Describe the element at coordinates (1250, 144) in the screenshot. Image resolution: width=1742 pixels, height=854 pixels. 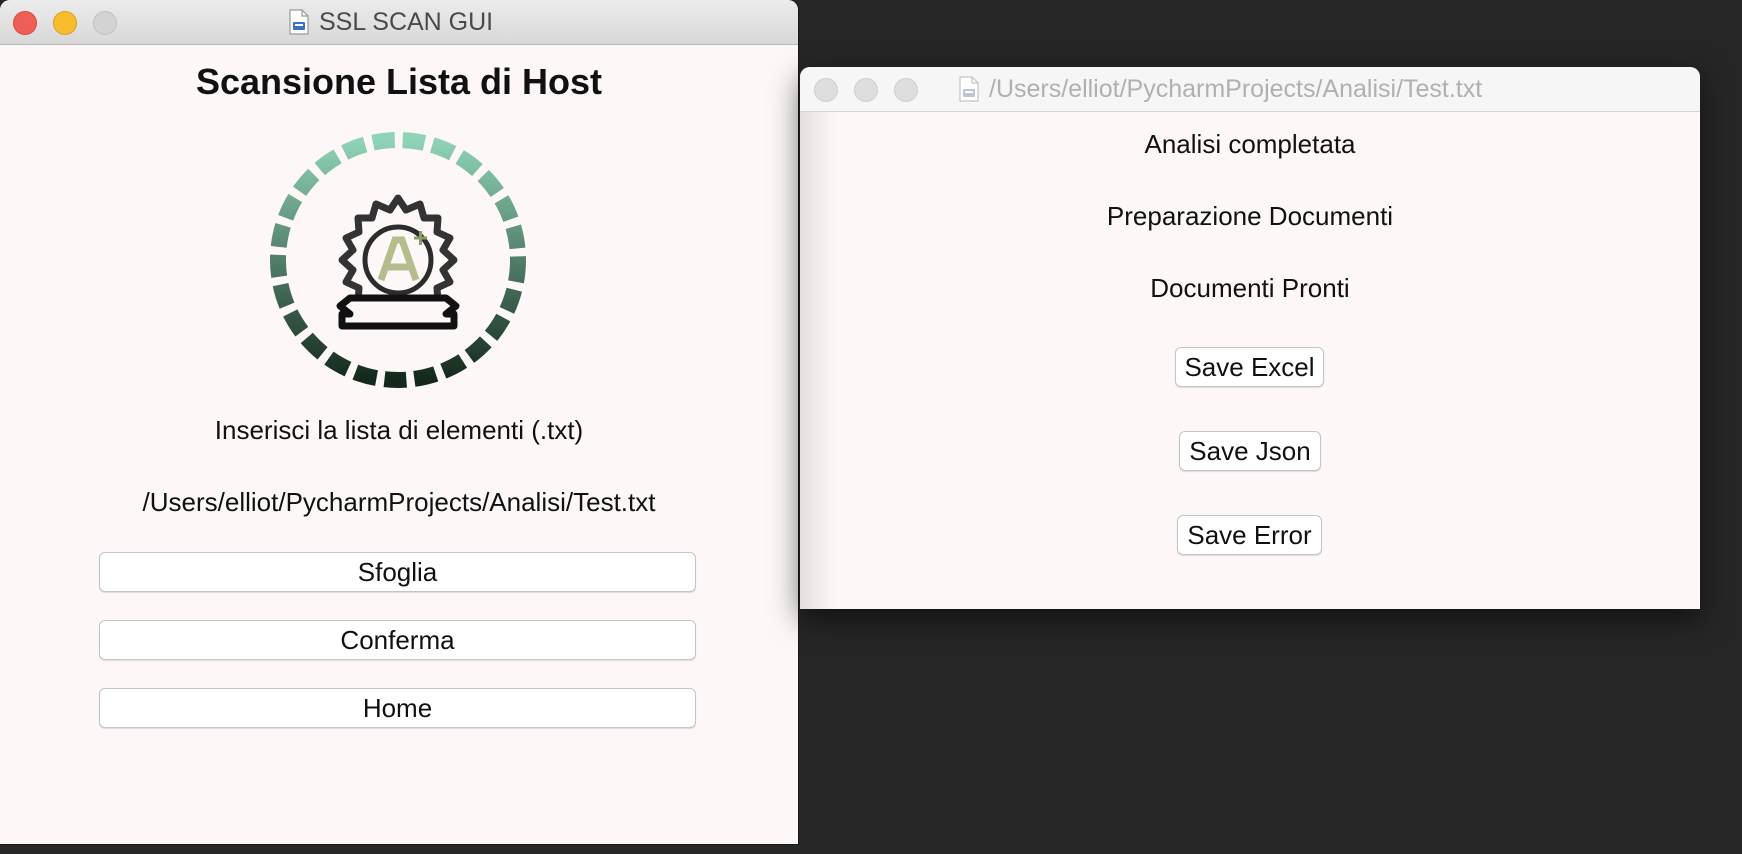
I see `status-analysis-complete: Analisi completata` at that location.